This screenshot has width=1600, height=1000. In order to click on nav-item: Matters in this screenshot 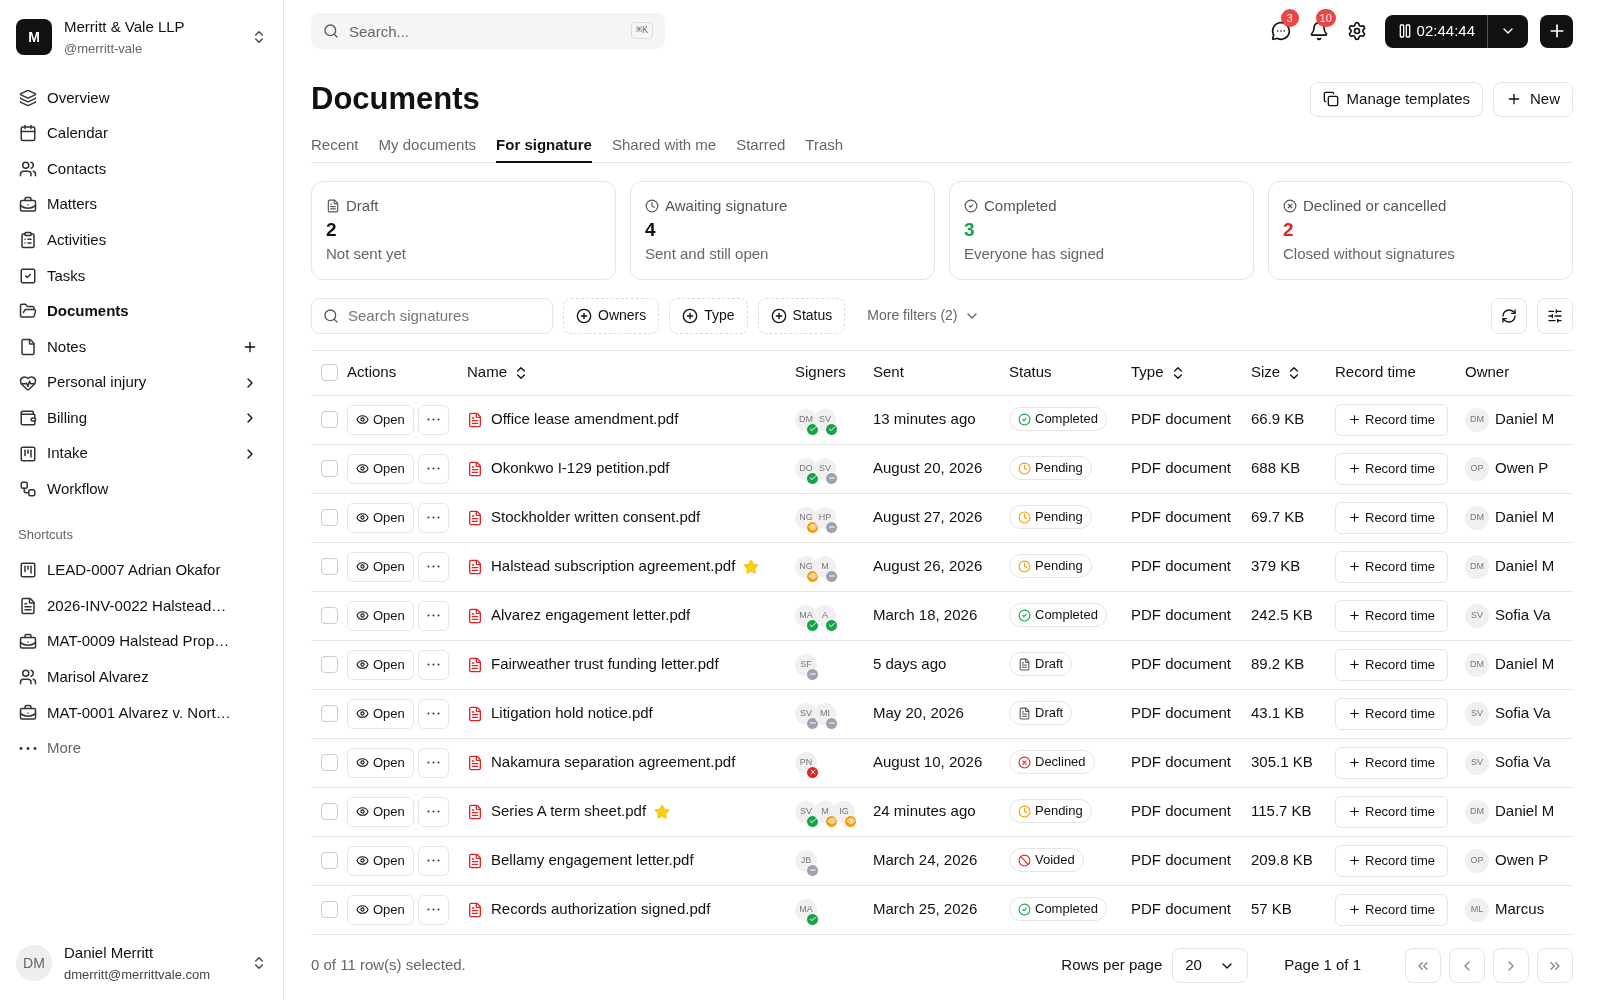, I will do `click(141, 204)`.